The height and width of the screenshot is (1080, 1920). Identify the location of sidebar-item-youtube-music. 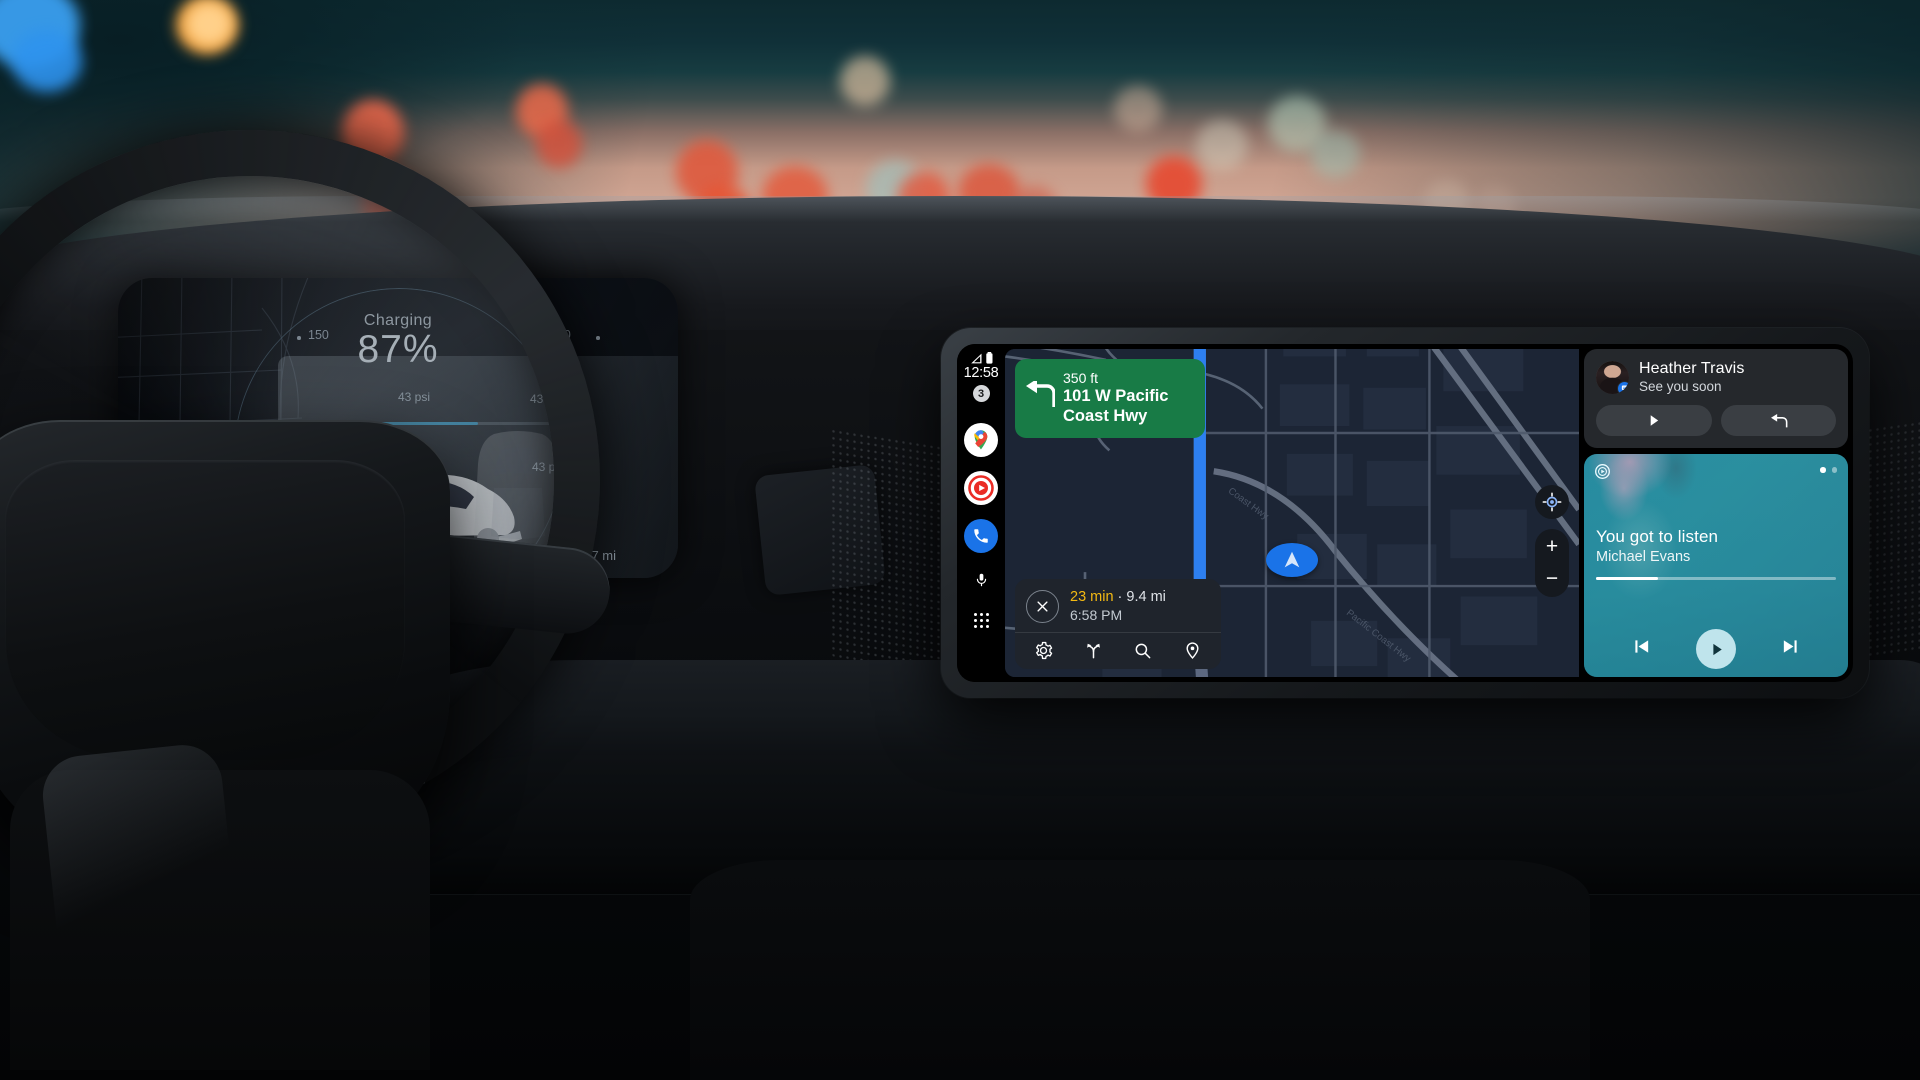
(981, 488).